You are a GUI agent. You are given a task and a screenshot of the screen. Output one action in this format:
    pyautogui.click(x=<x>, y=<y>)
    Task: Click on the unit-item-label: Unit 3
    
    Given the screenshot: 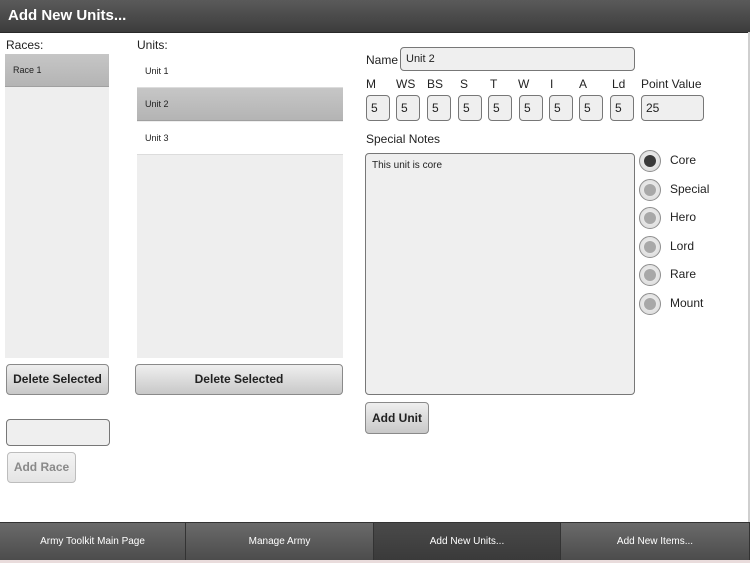 What is the action you would take?
    pyautogui.click(x=157, y=138)
    